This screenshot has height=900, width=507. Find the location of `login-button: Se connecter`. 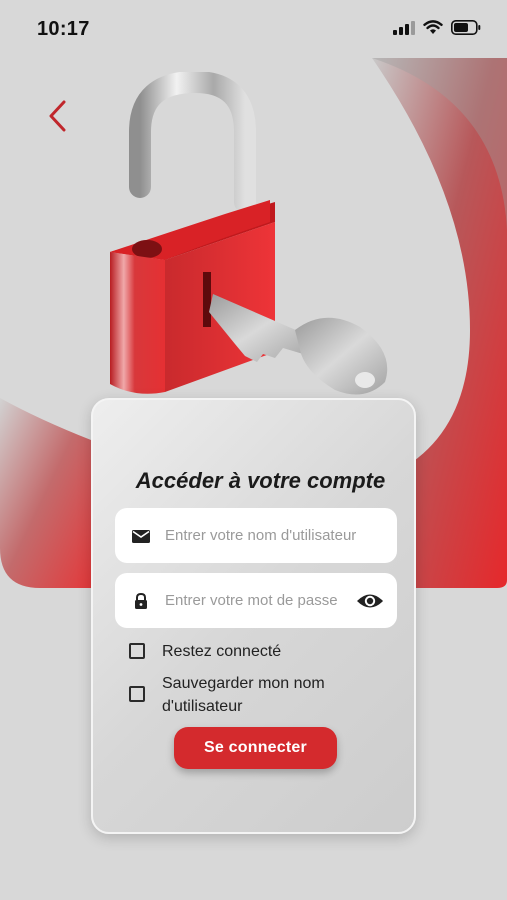

login-button: Se connecter is located at coordinates (255, 748).